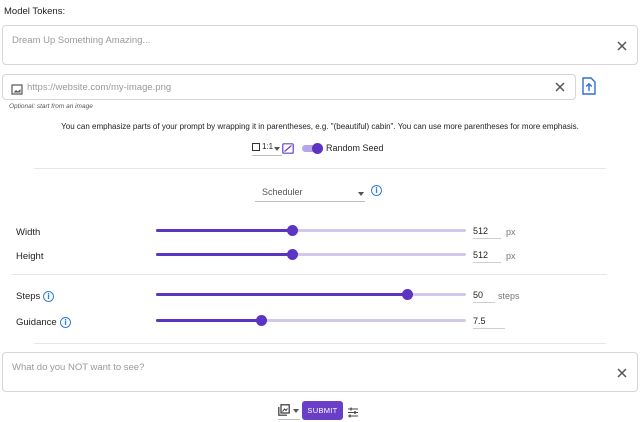 Image resolution: width=640 pixels, height=422 pixels. Describe the element at coordinates (289, 87) in the screenshot. I see `image-url-input: https://website.com/my-image.png` at that location.